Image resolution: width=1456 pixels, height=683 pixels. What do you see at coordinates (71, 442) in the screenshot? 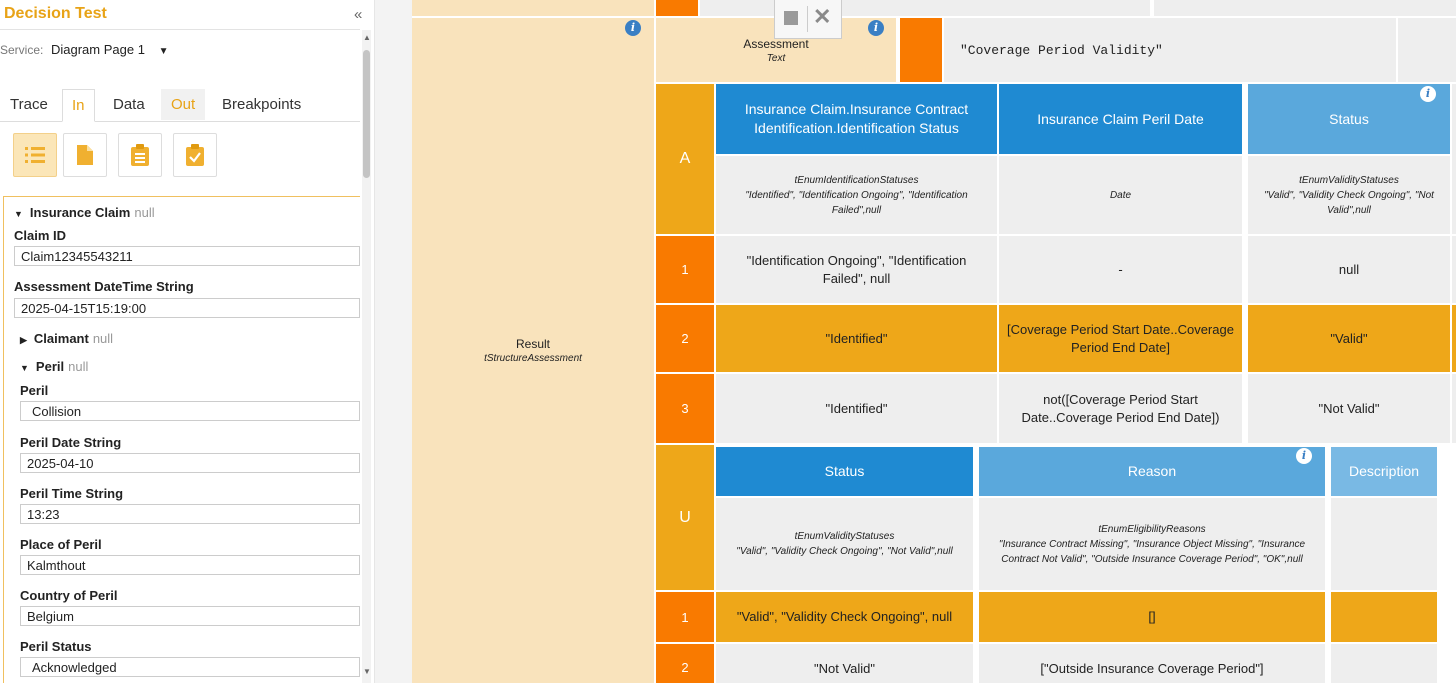
I see `peril-date-label: Peril Date String` at bounding box center [71, 442].